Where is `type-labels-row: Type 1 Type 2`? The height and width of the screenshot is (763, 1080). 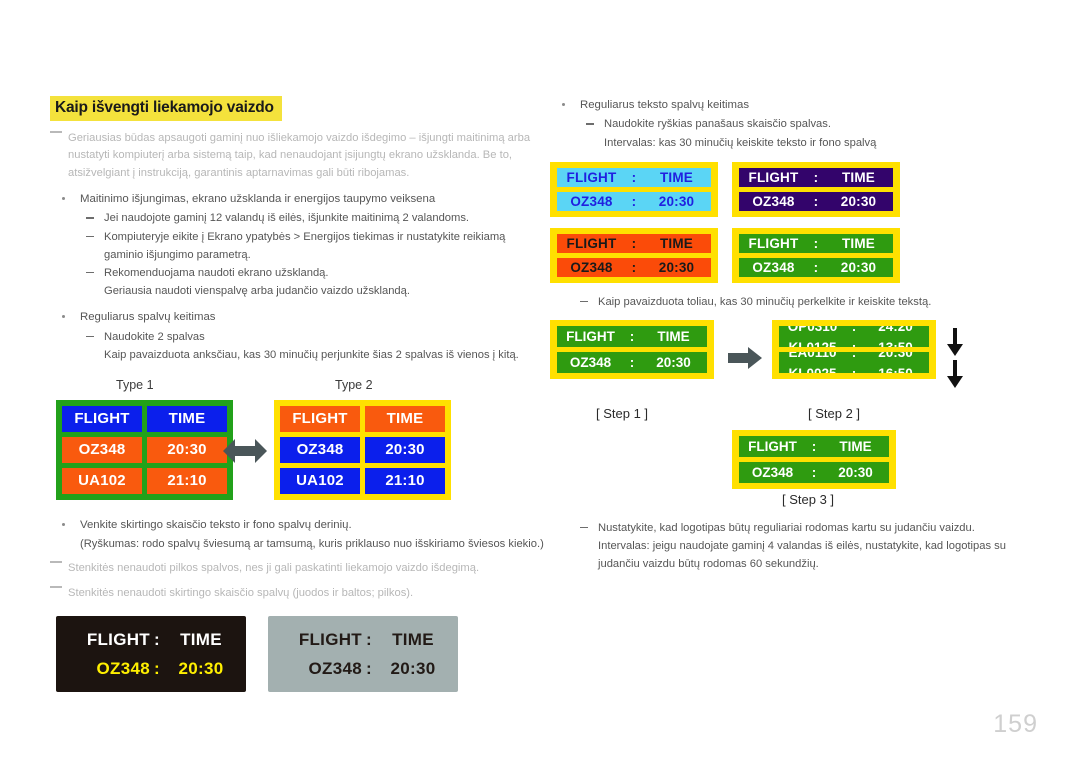 type-labels-row: Type 1 Type 2 is located at coordinates (298, 388).